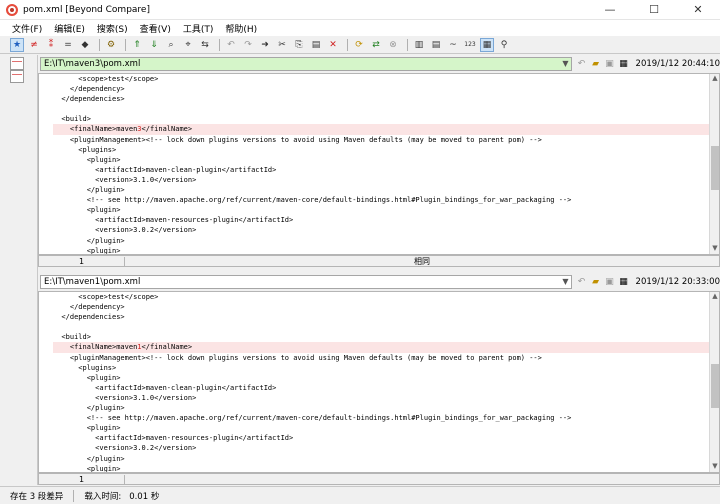 The width and height of the screenshot is (720, 504). What do you see at coordinates (487, 44) in the screenshot?
I see `view-mode-icon: ▦` at bounding box center [487, 44].